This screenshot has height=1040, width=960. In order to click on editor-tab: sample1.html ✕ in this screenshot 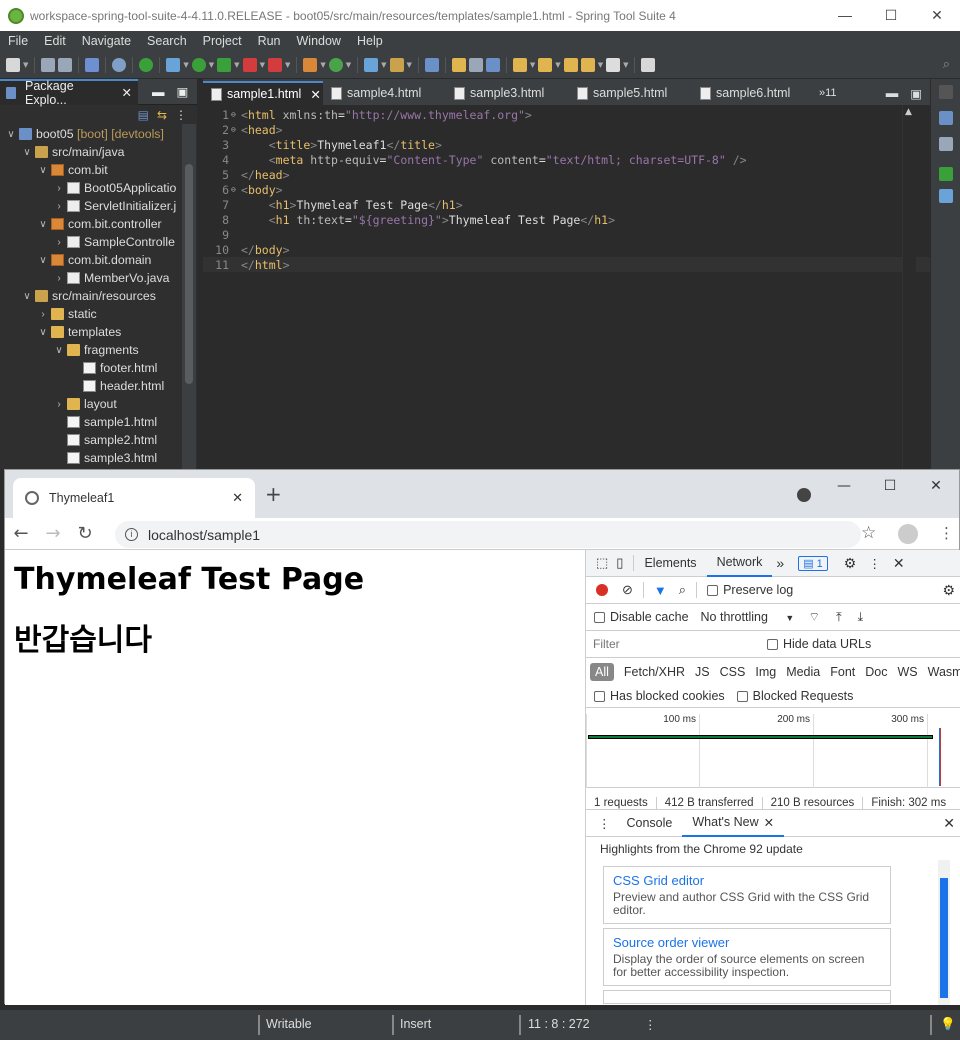, I will do `click(263, 93)`.